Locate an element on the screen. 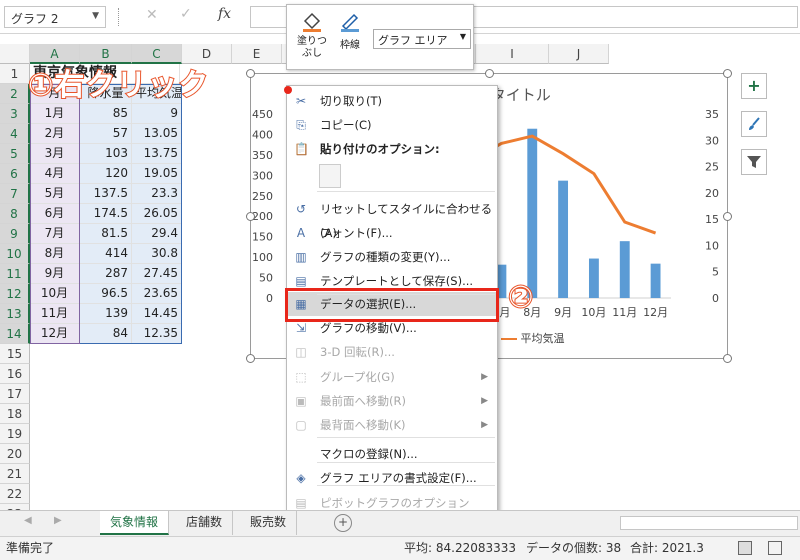 Image resolution: width=800 pixels, height=560 pixels. data-cell: 26.05 is located at coordinates (157, 214).